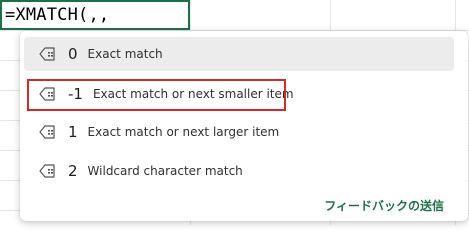  I want to click on suggestion-value: -1, so click(75, 94).